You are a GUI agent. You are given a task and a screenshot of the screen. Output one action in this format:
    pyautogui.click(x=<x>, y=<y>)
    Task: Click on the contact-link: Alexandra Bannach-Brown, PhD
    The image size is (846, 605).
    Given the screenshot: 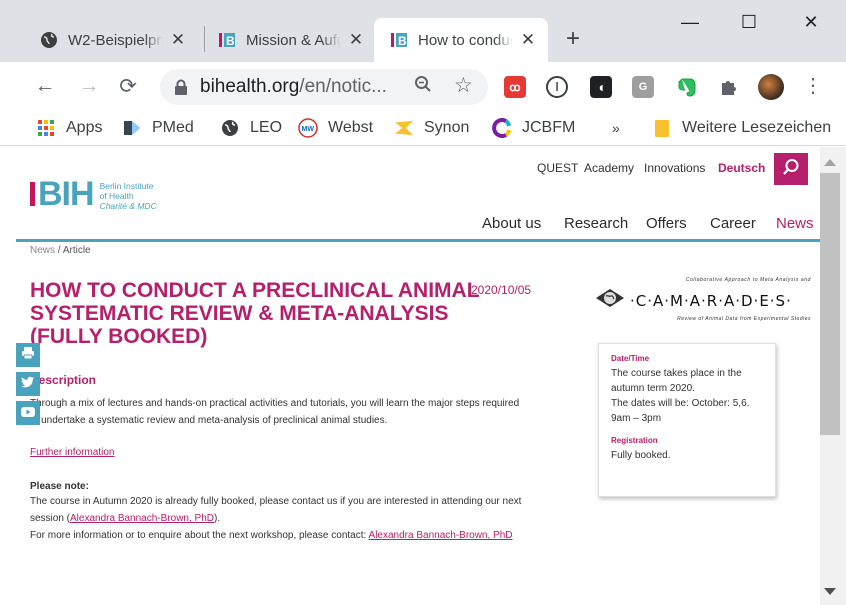 What is the action you would take?
    pyautogui.click(x=142, y=518)
    